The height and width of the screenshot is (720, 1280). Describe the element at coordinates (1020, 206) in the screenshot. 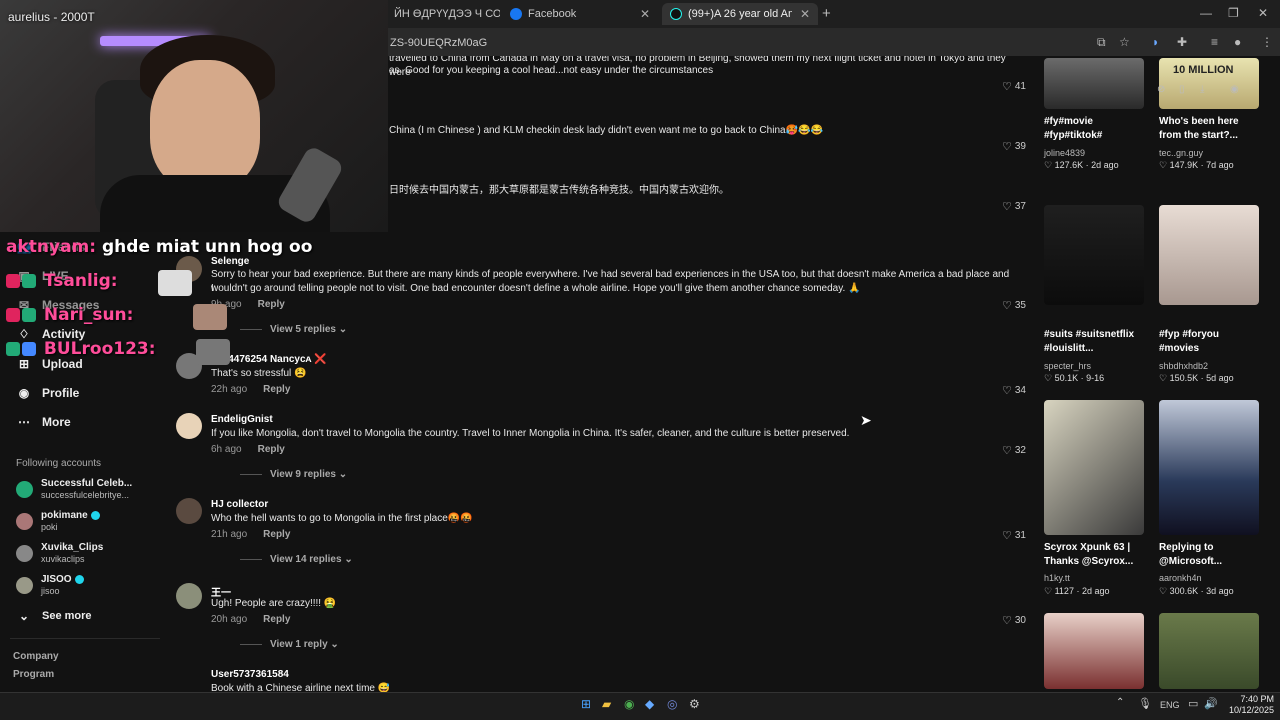

I see `like-count: 37` at that location.